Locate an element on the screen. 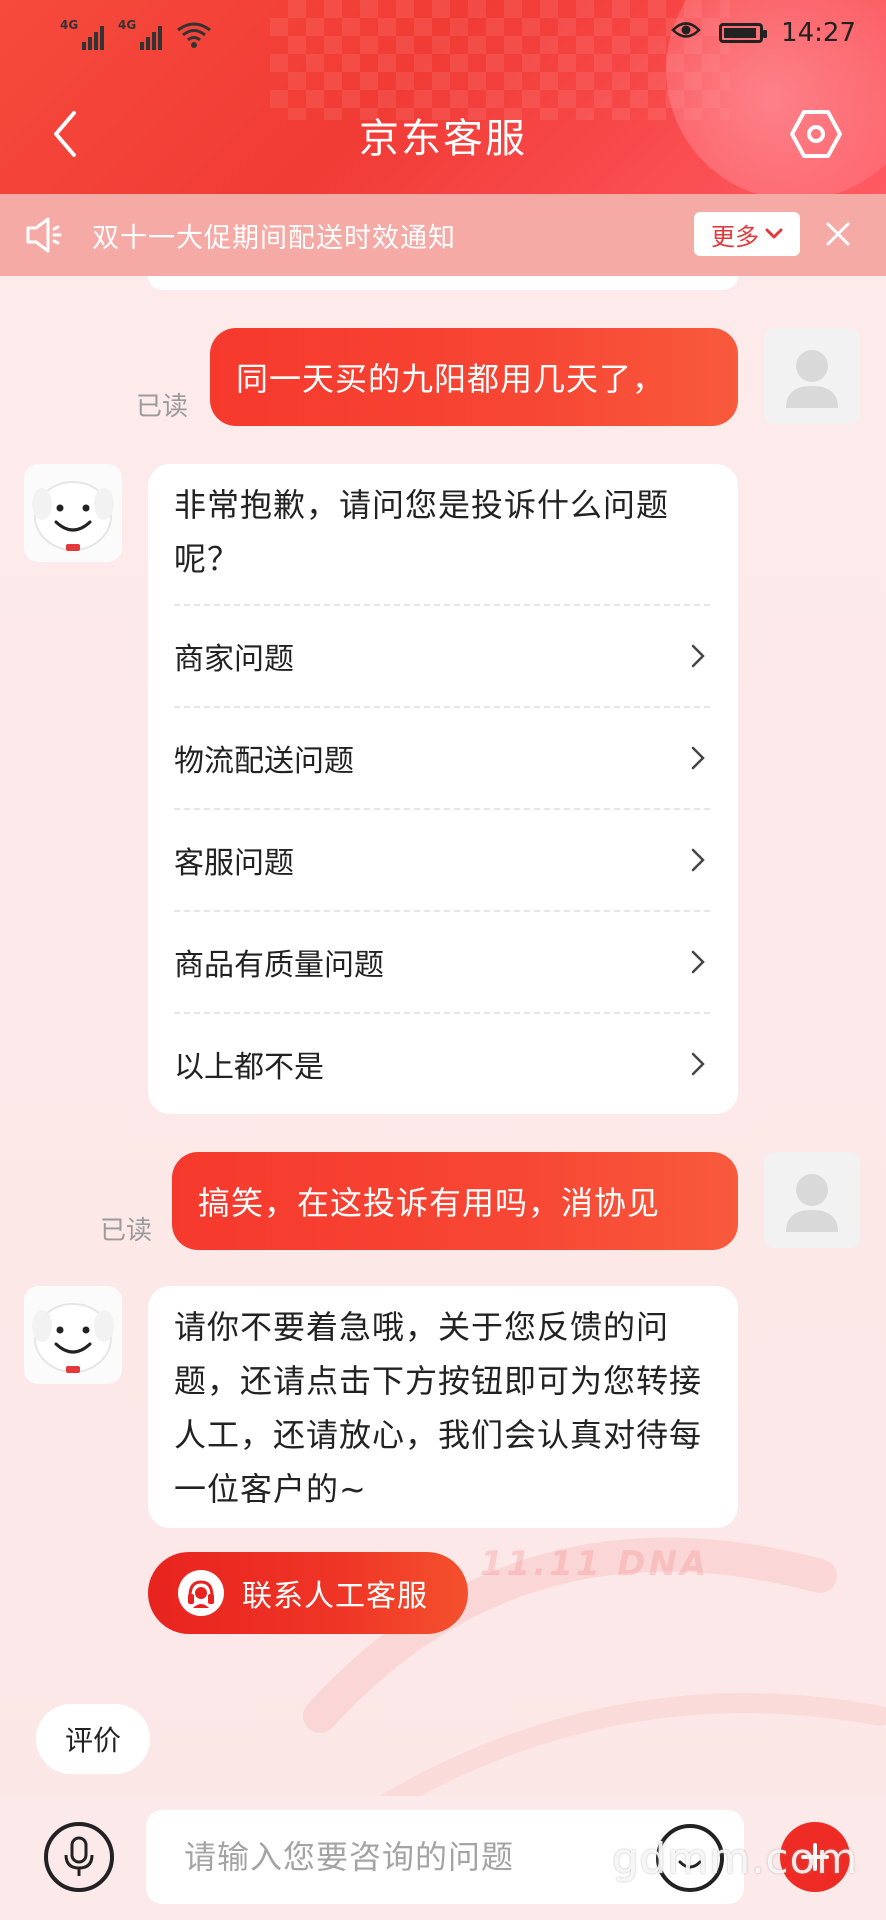  rate-button: 评价 is located at coordinates (93, 1739).